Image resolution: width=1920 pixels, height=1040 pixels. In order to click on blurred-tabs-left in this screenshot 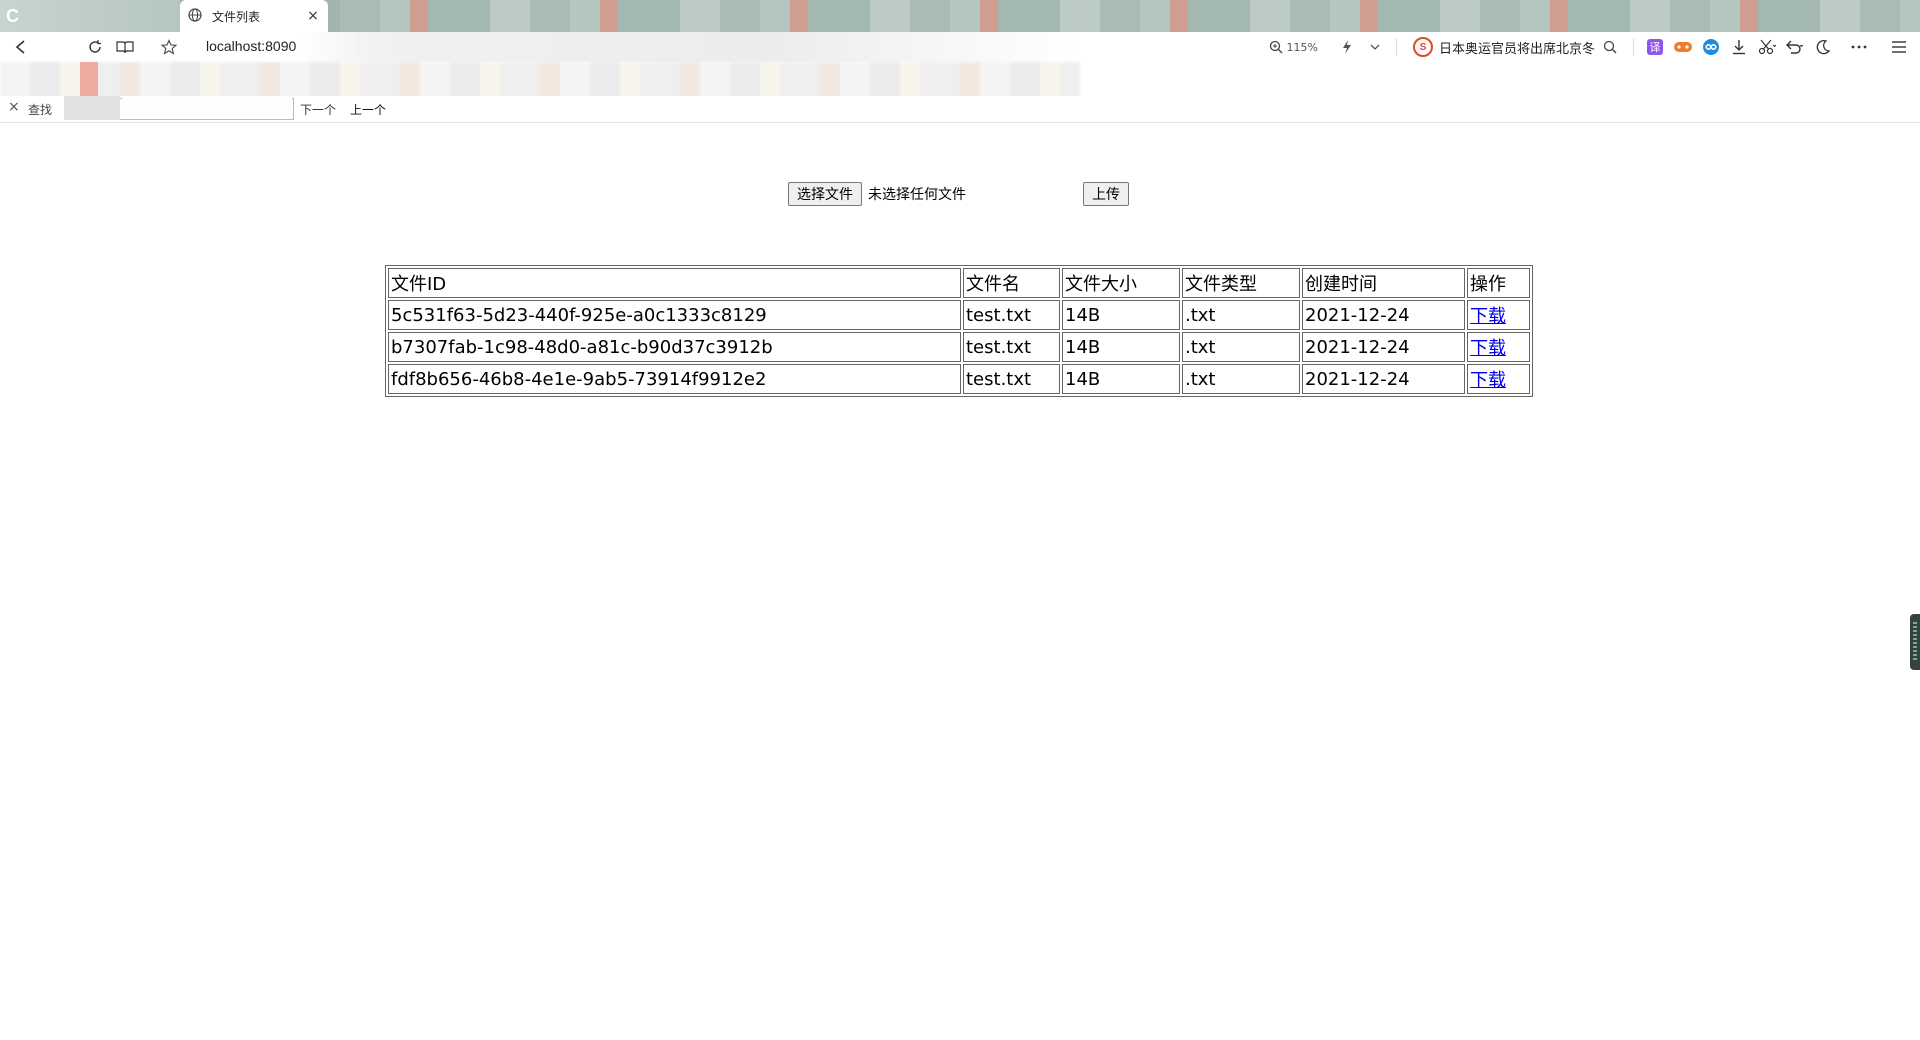, I will do `click(90, 16)`.